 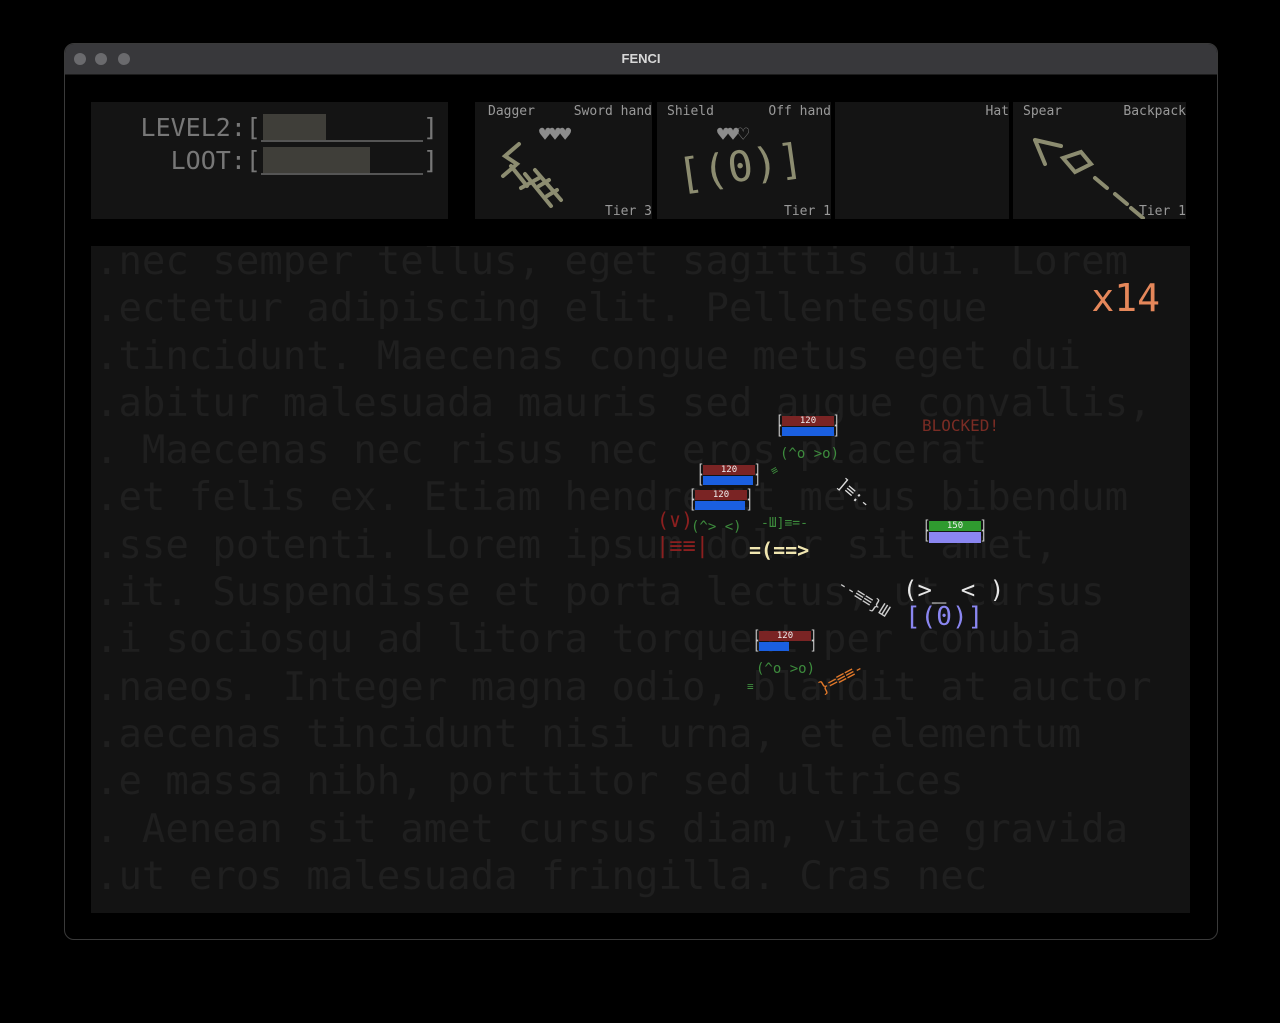 What do you see at coordinates (539, 876) in the screenshot?
I see `background-text-line: ...ut eros malesuada fringilla. Cras nec` at bounding box center [539, 876].